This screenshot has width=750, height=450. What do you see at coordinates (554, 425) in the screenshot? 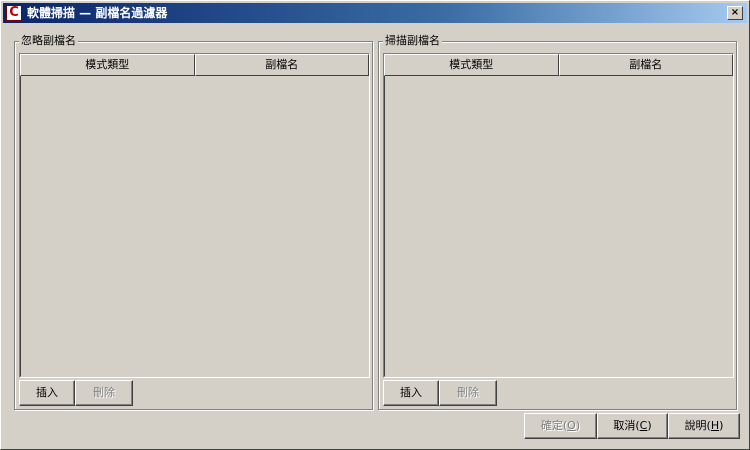
I see `ok-button-label: 確定(` at bounding box center [554, 425].